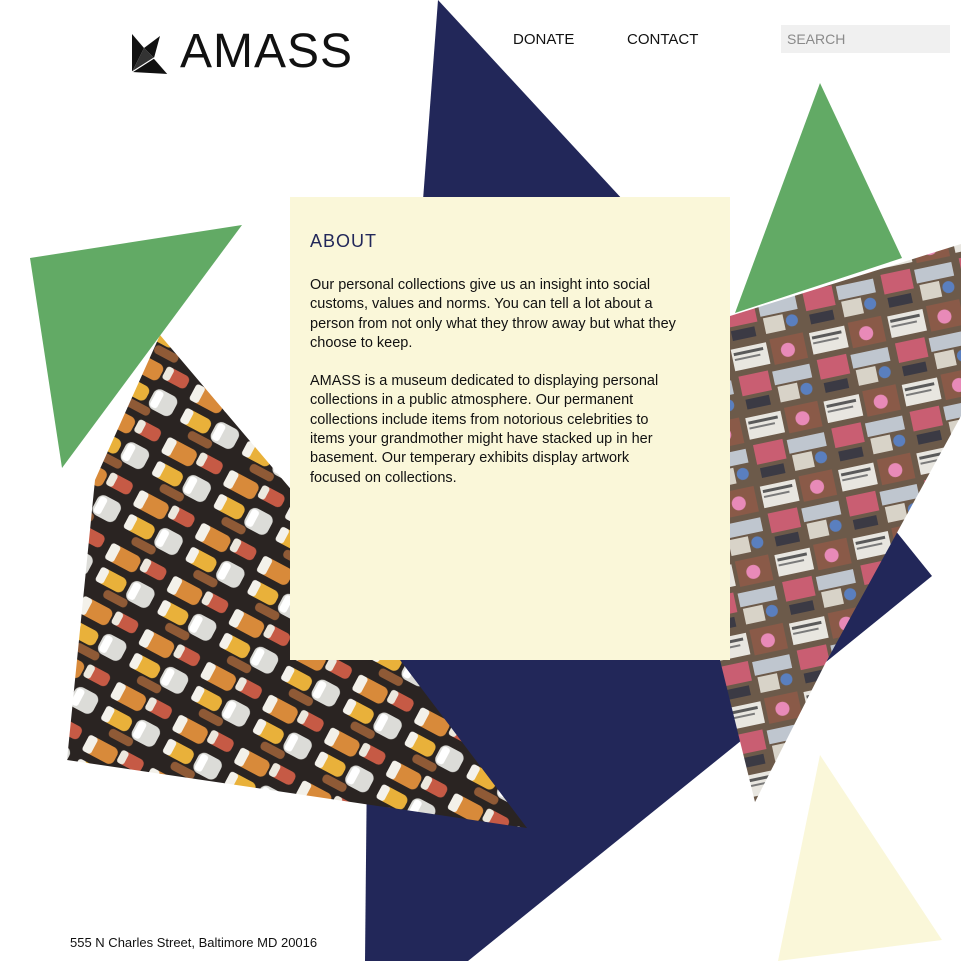 This screenshot has height=961, width=961. Describe the element at coordinates (662, 39) in the screenshot. I see `nav-contact-link: CONTACT` at that location.